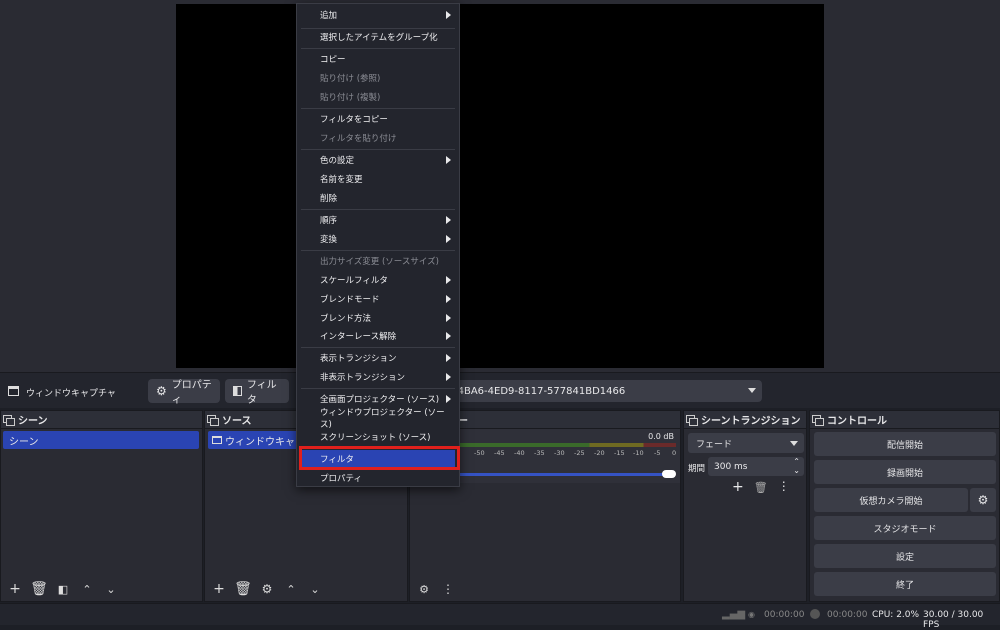  I want to click on start-streaming-label: 配信開始, so click(904, 445).